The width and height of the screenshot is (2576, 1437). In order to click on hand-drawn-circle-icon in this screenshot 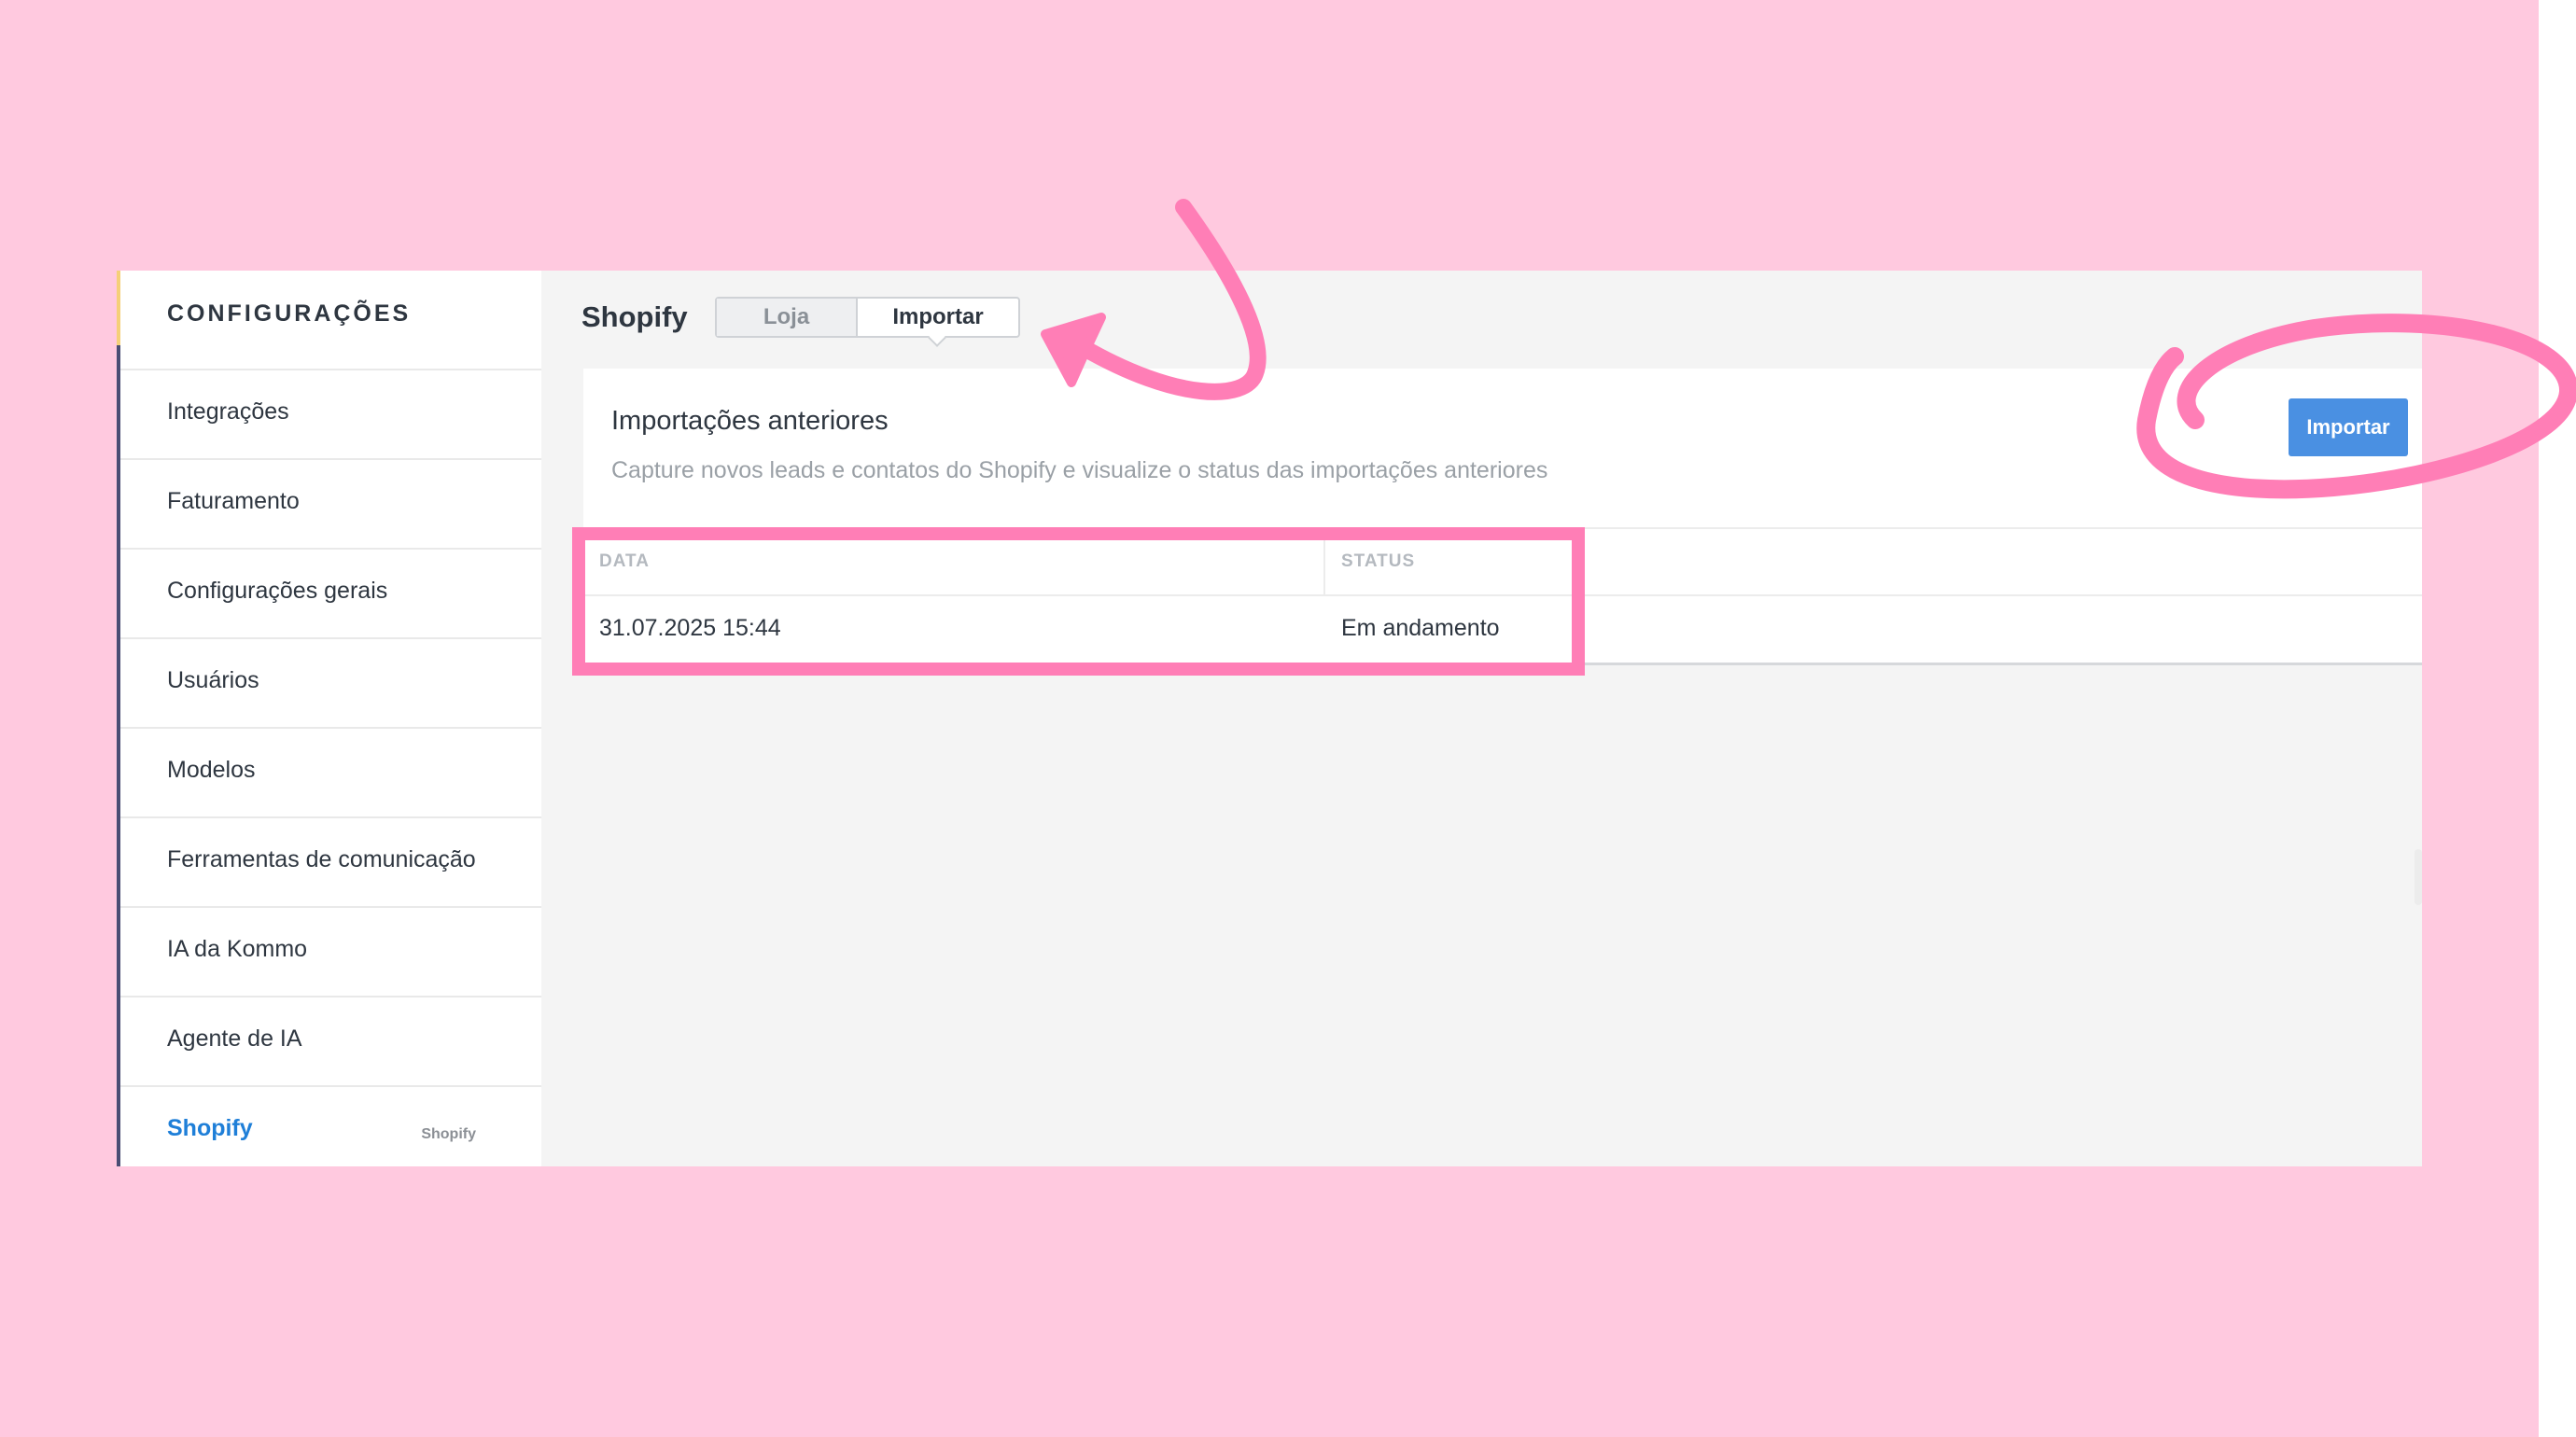, I will do `click(2356, 406)`.